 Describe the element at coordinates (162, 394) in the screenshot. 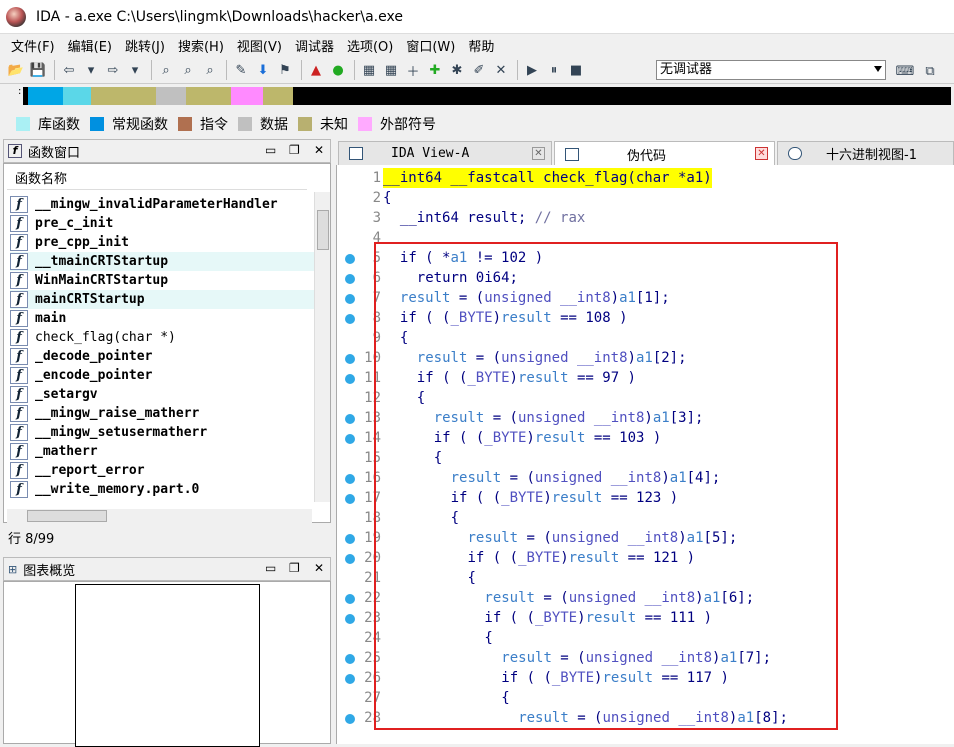

I see `function-list-item: f _setargv` at that location.